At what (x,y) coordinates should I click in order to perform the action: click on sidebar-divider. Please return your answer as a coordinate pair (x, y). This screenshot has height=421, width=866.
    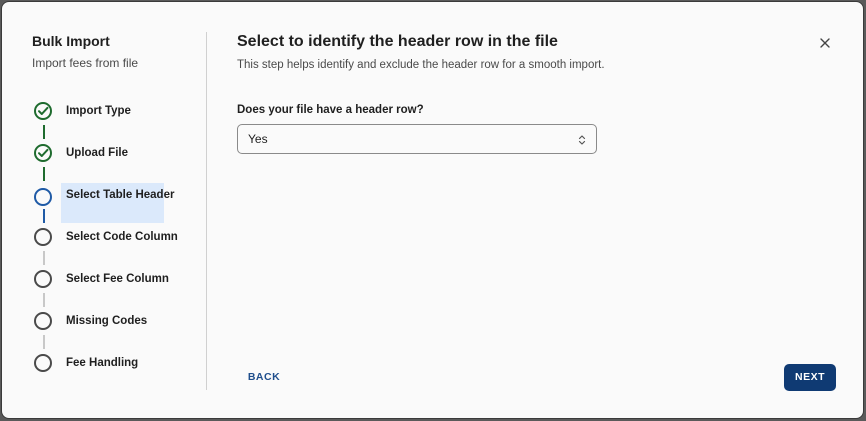
    Looking at the image, I should click on (206, 211).